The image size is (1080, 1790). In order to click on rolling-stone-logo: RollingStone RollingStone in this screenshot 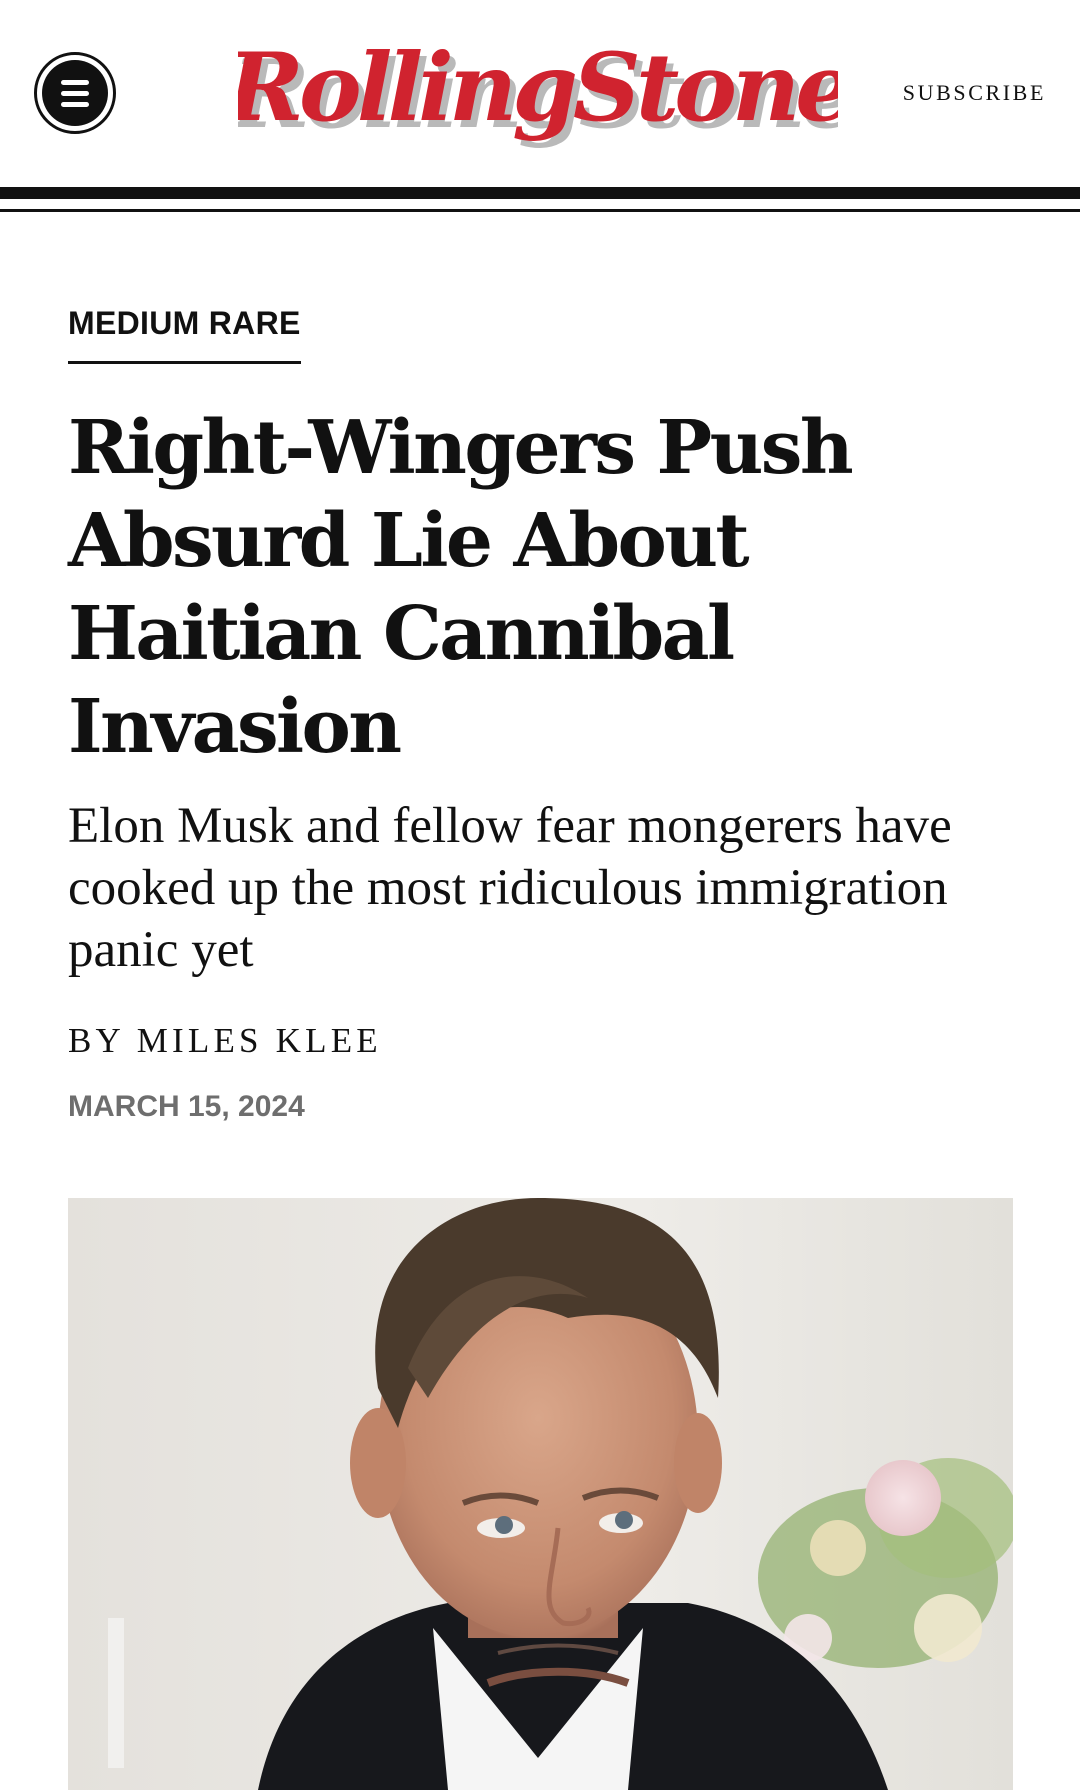, I will do `click(538, 95)`.